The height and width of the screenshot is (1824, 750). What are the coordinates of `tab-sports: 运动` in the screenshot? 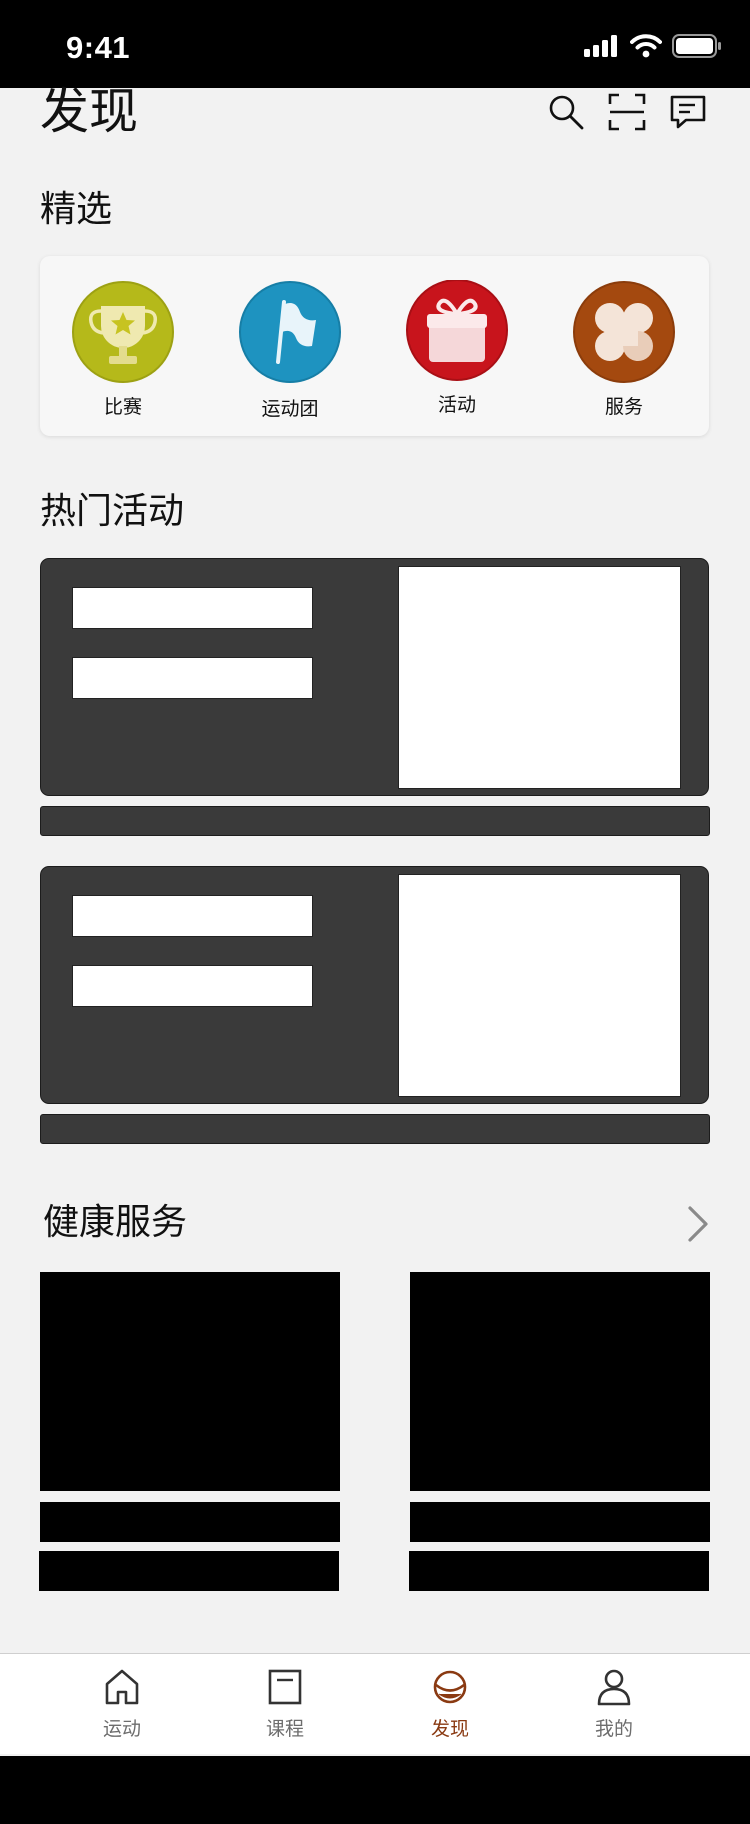 It's located at (122, 1704).